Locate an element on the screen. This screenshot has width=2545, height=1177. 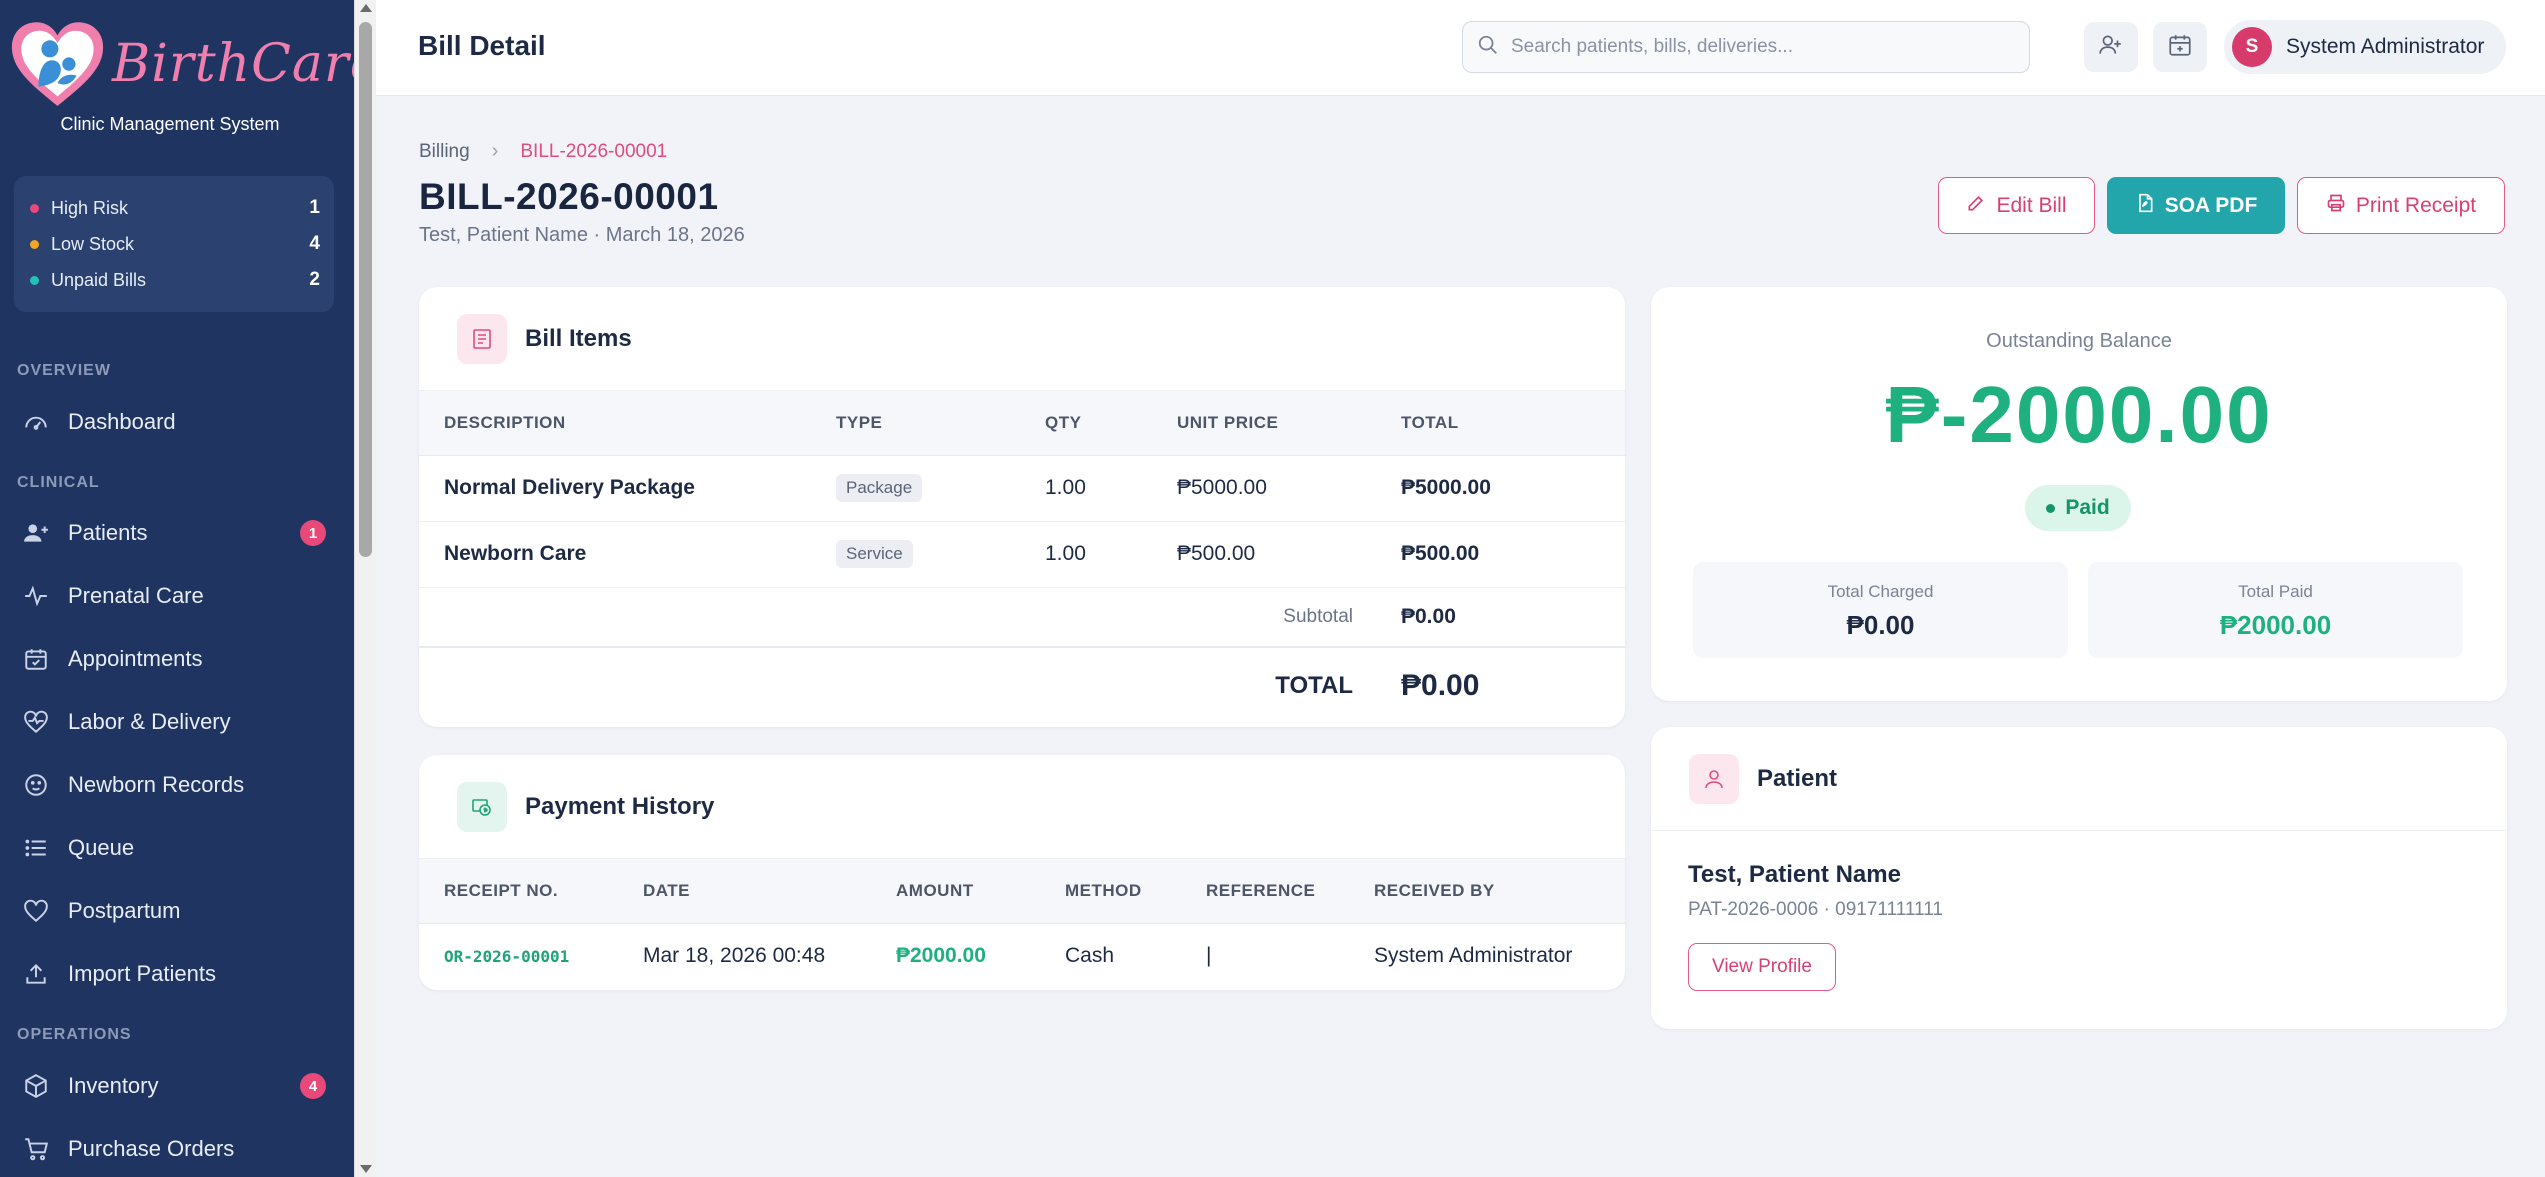
column-header: QTY is located at coordinates (1111, 423).